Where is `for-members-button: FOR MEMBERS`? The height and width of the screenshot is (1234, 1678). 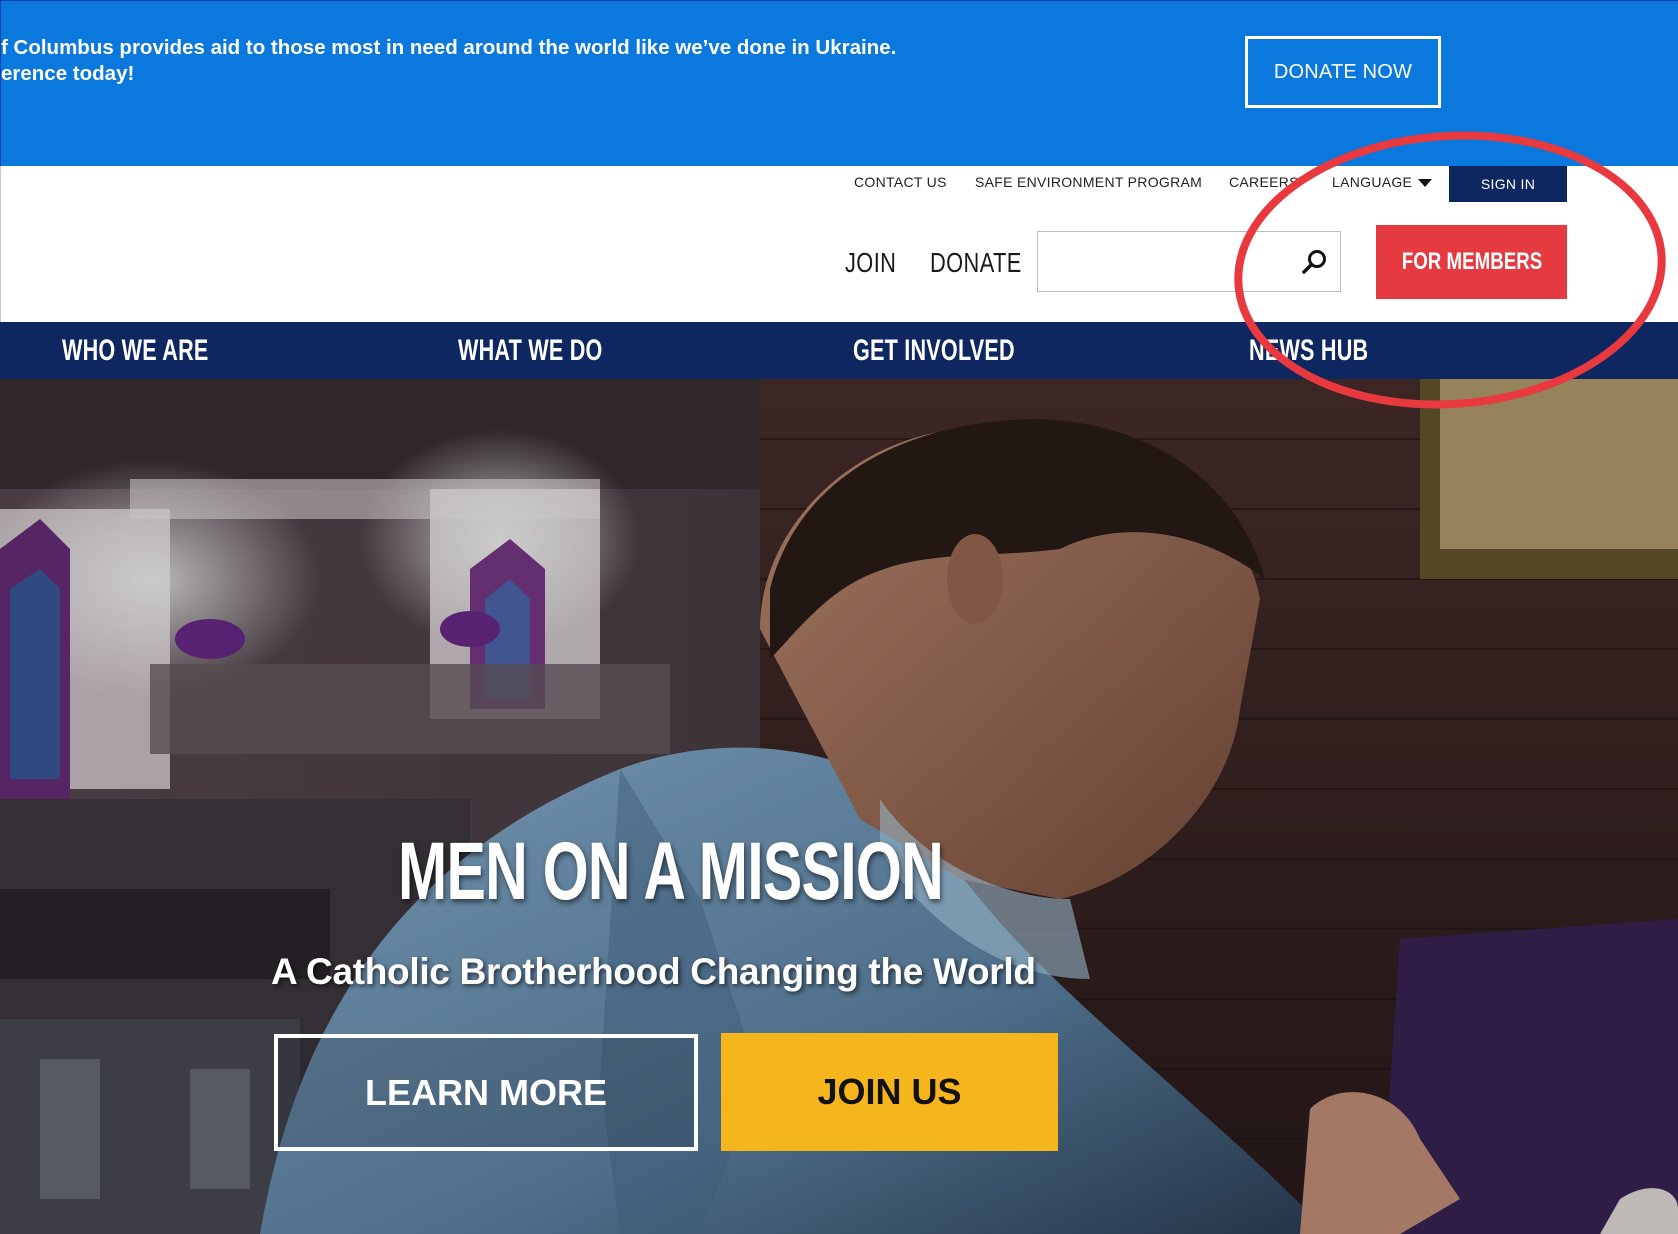 for-members-button: FOR MEMBERS is located at coordinates (1471, 262).